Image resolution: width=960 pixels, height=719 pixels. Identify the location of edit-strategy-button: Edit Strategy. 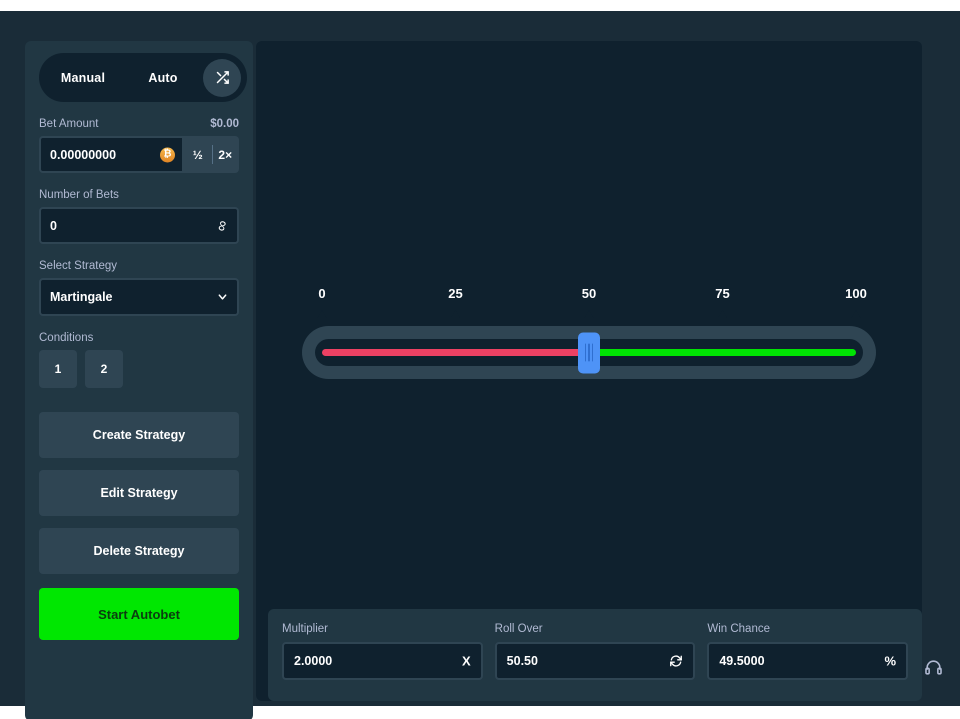
(139, 493).